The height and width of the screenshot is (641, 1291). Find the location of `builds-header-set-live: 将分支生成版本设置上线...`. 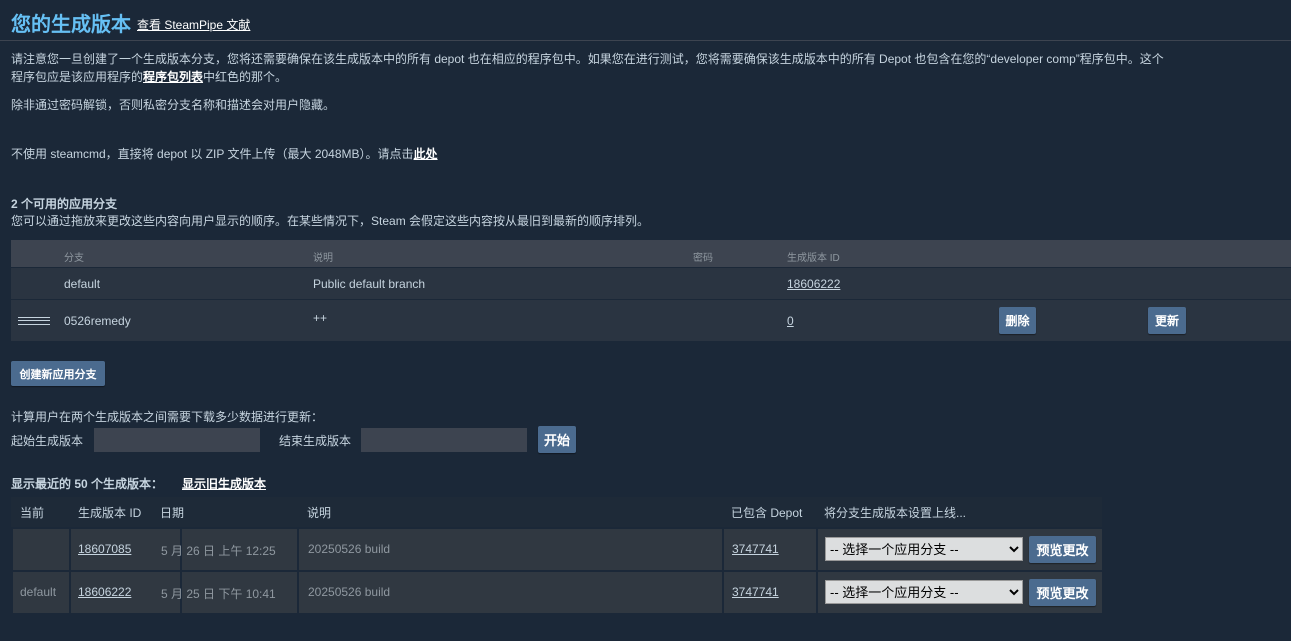

builds-header-set-live: 将分支生成版本设置上线... is located at coordinates (895, 513).